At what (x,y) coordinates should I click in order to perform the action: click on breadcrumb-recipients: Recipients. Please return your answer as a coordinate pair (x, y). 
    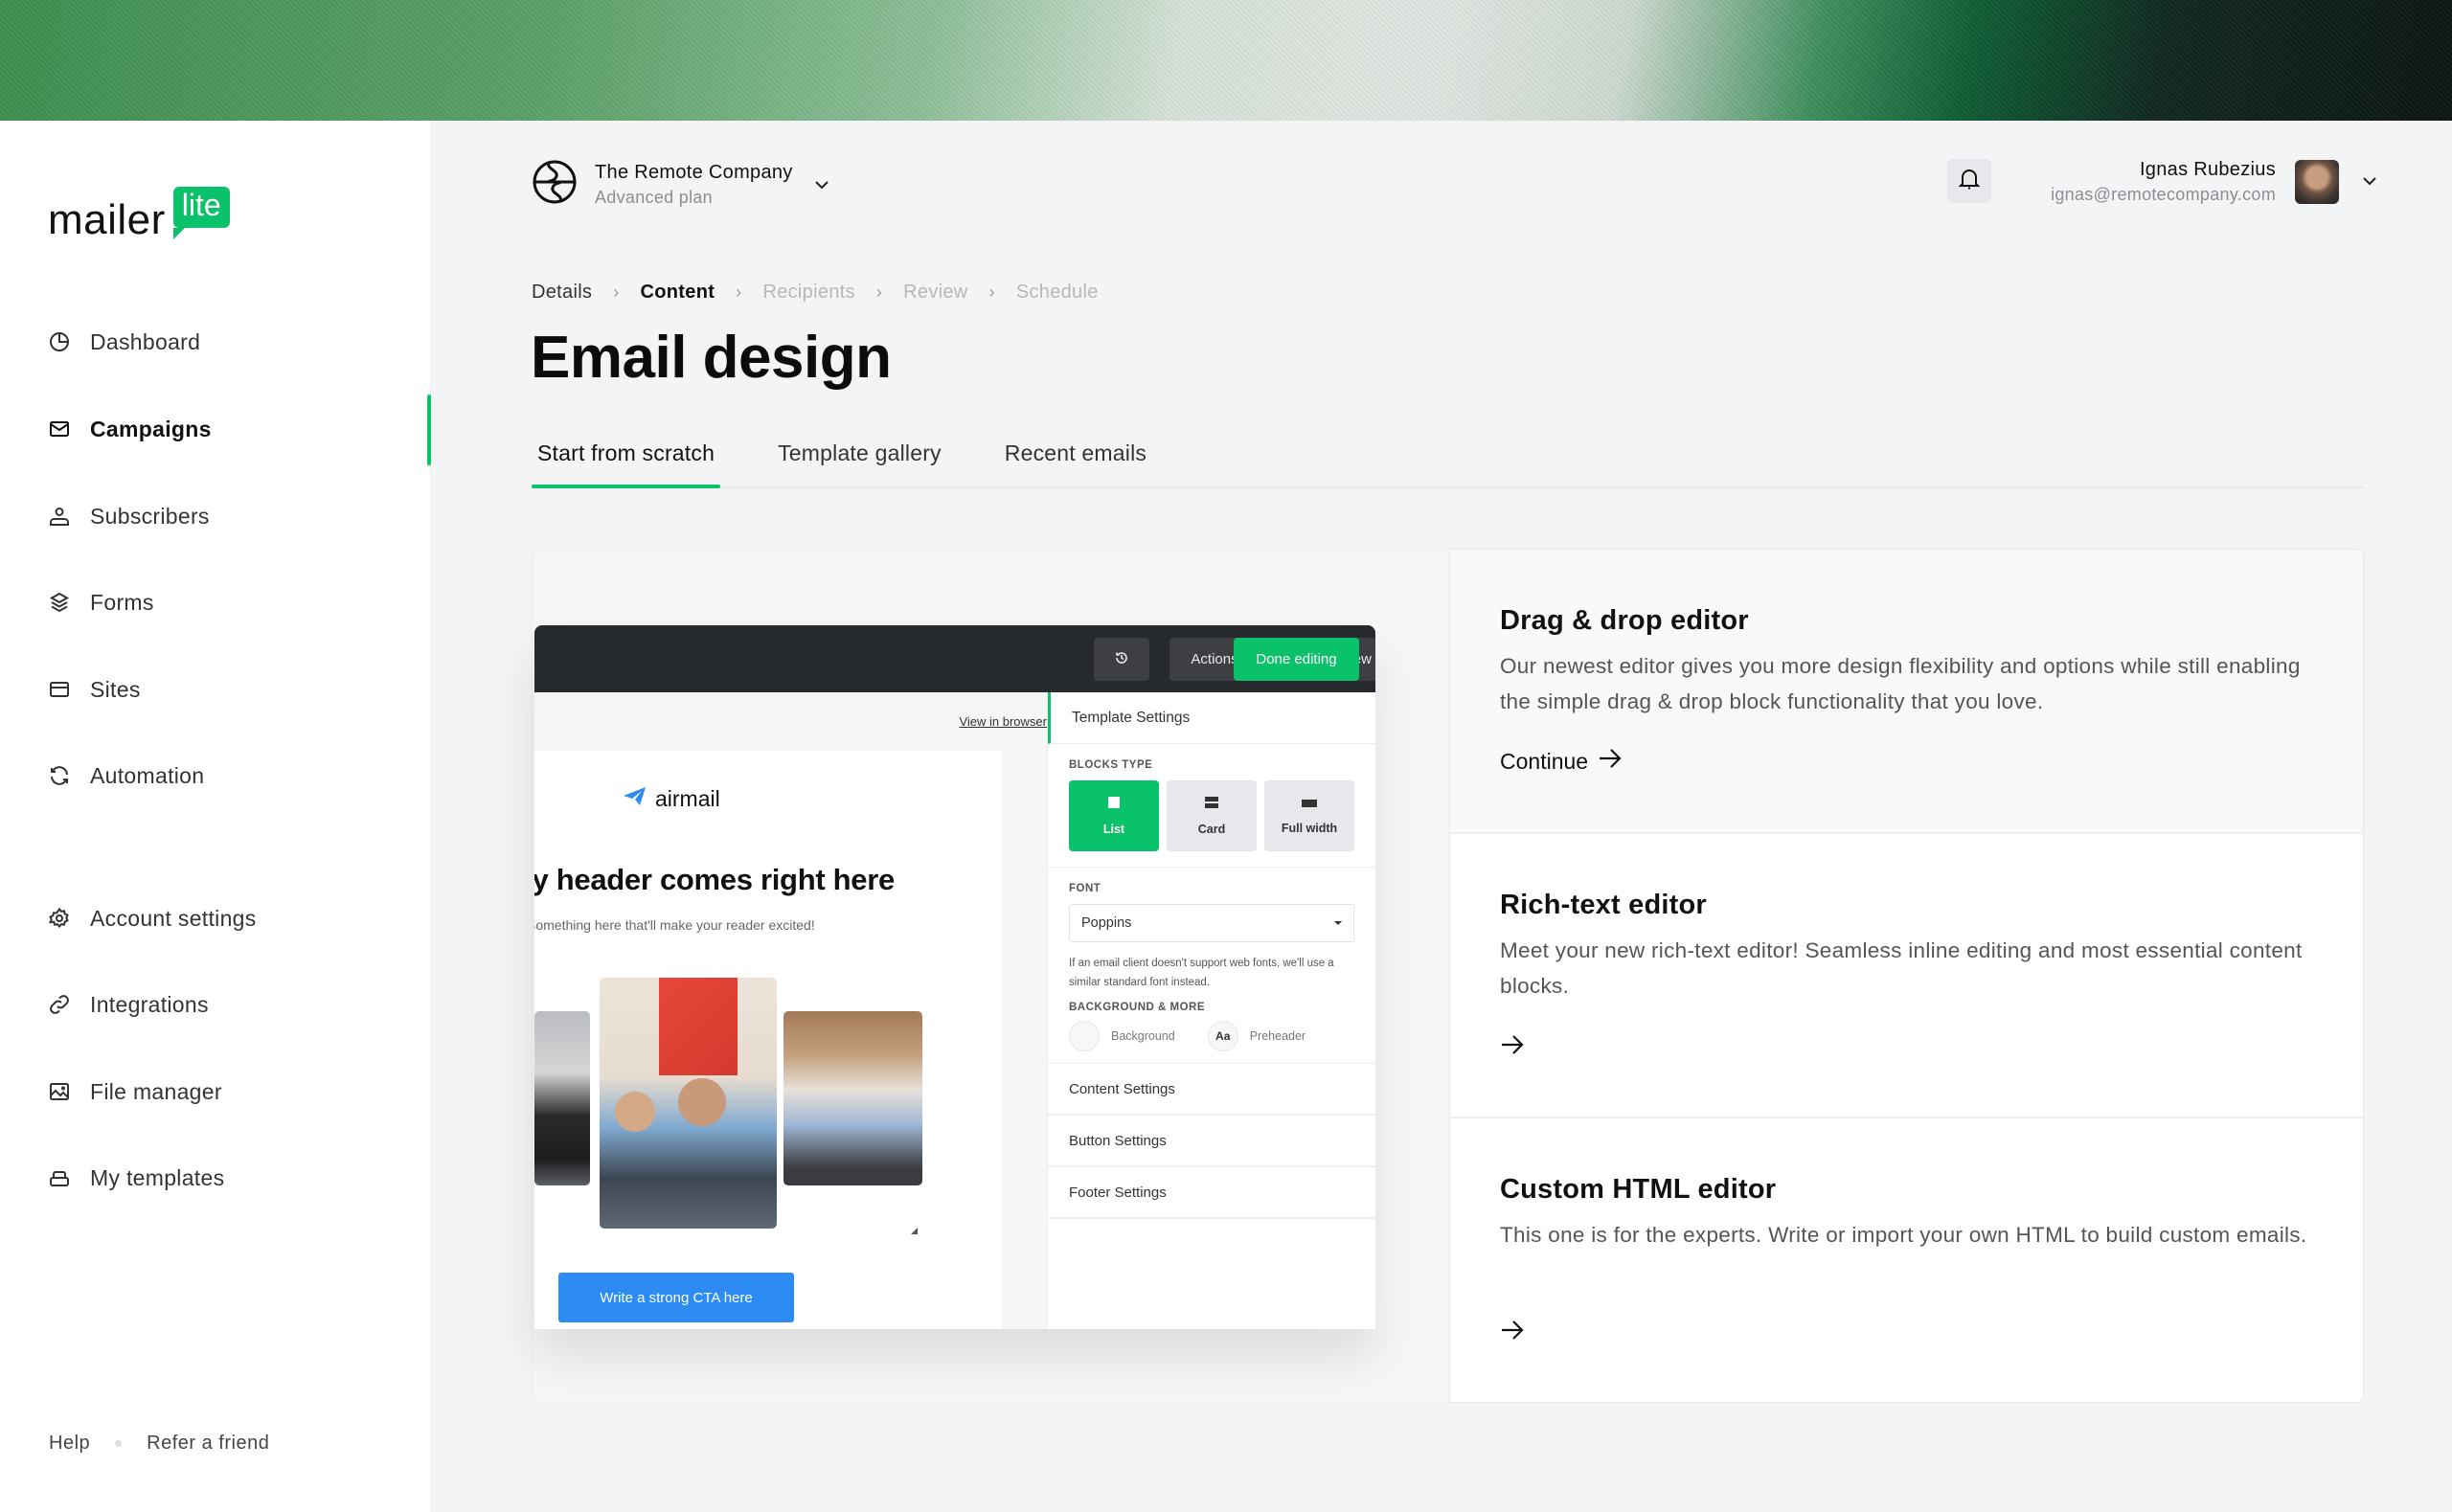
    Looking at the image, I should click on (808, 293).